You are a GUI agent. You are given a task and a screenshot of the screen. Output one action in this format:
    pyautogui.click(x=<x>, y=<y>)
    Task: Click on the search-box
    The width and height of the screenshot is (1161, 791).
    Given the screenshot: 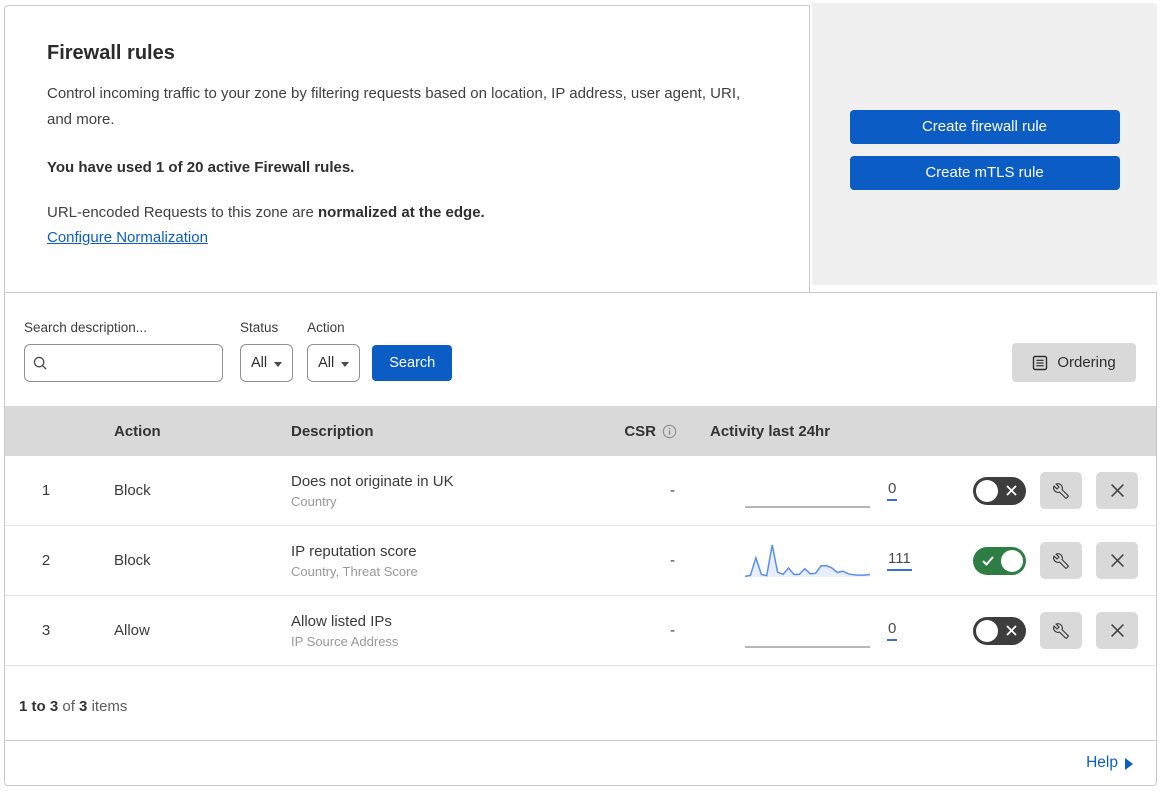 What is the action you would take?
    pyautogui.click(x=123, y=363)
    